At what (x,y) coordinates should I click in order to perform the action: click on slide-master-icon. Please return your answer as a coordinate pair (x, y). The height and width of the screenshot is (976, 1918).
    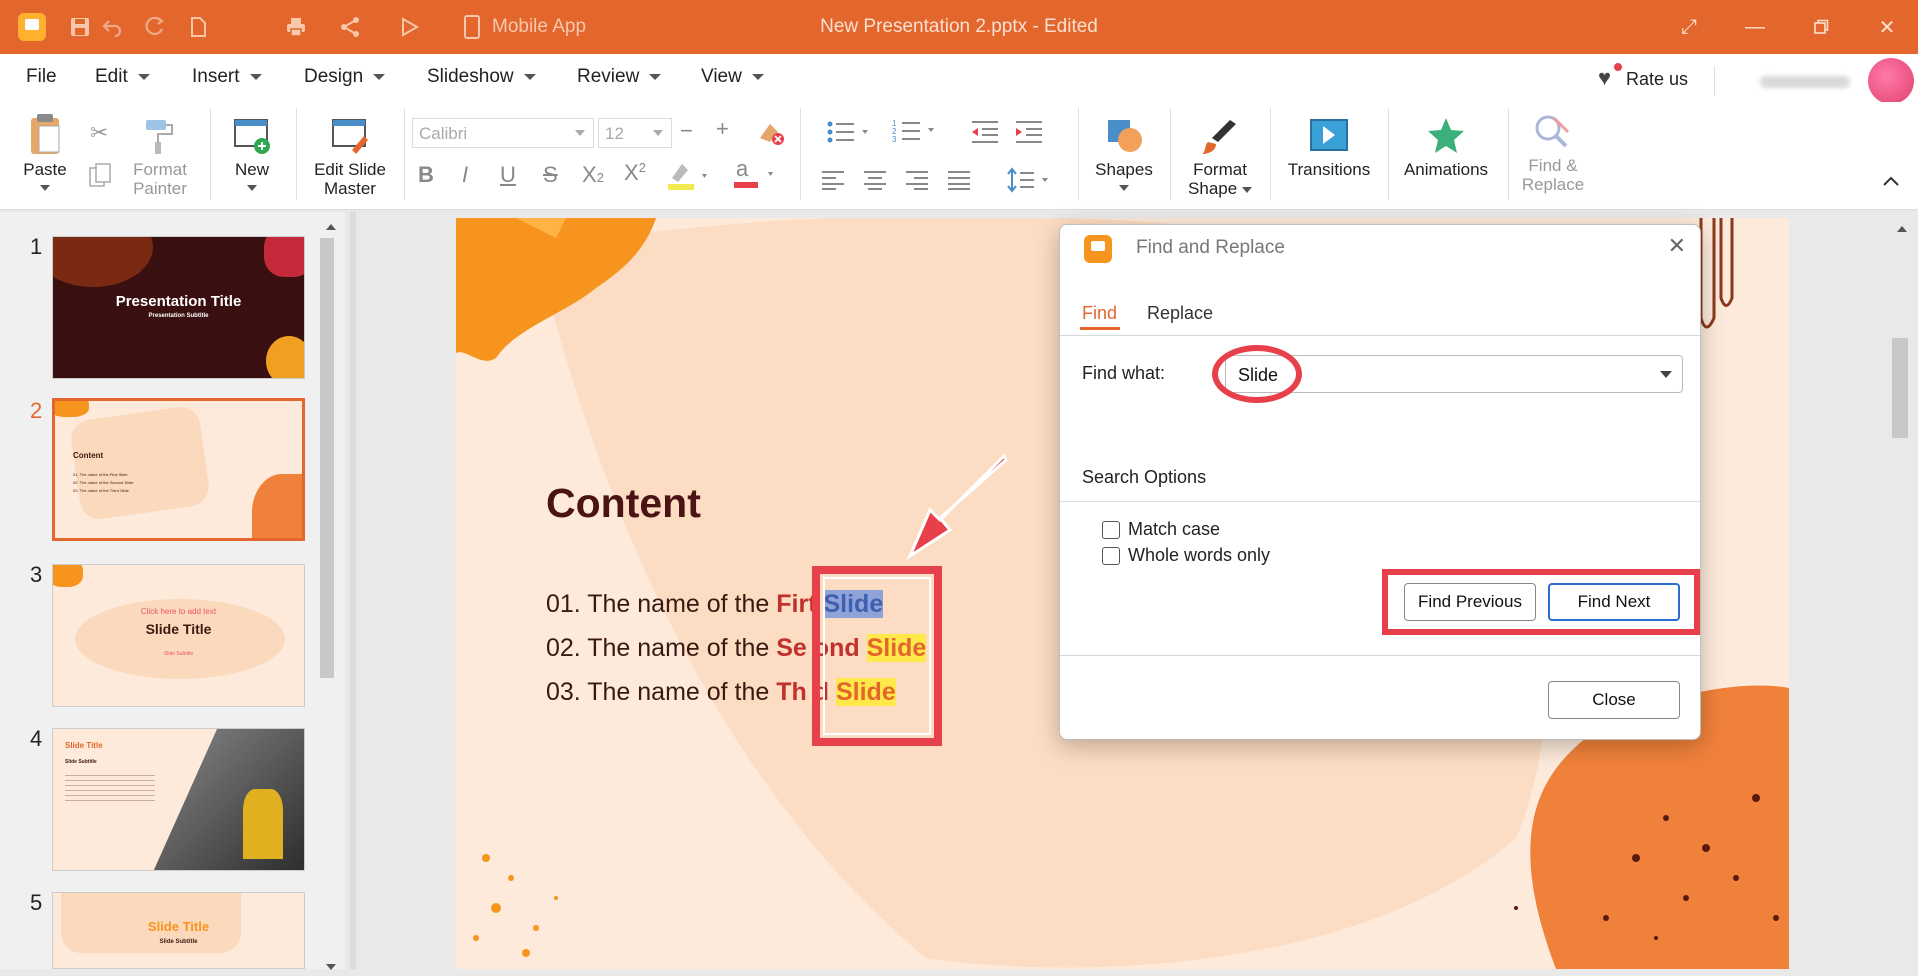
    Looking at the image, I should click on (350, 136).